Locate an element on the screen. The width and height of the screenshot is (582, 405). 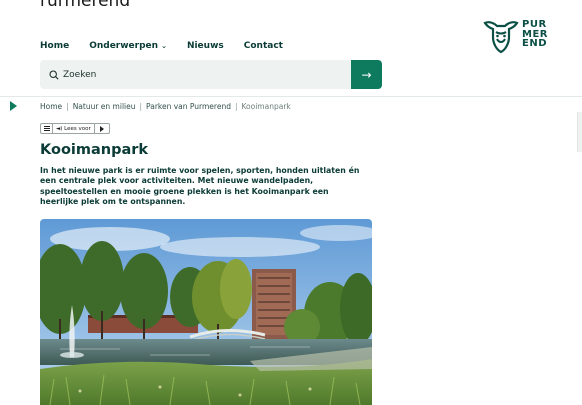
breadcrumb-current: Kooimanpark is located at coordinates (266, 106).